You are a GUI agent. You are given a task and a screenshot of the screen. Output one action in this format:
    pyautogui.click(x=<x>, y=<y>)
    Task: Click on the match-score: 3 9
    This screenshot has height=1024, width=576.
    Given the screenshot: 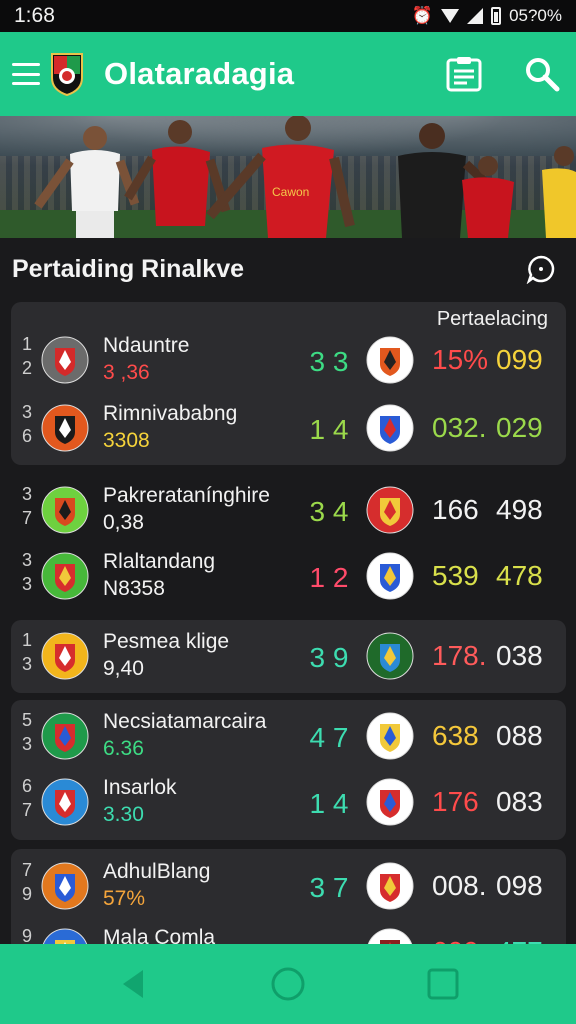 What is the action you would take?
    pyautogui.click(x=329, y=657)
    